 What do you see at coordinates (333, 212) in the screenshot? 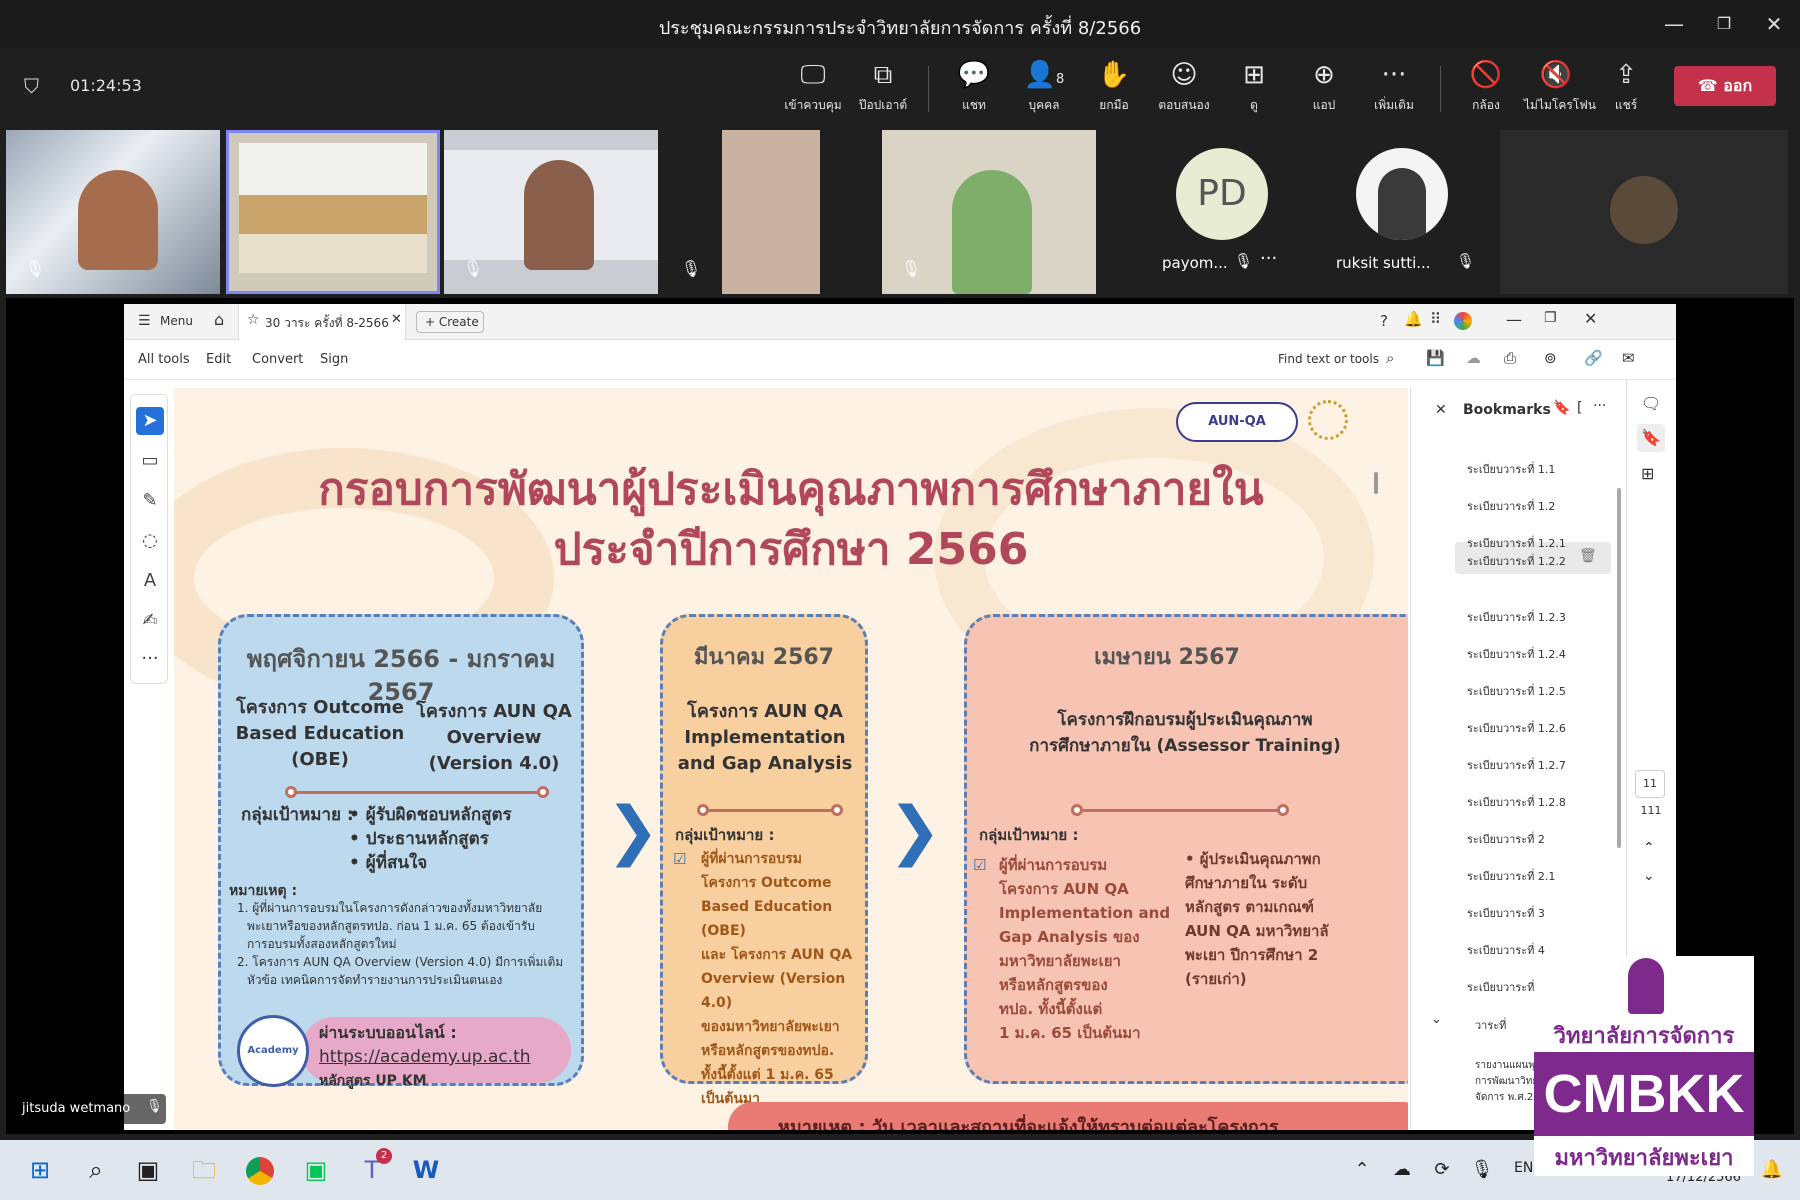
I see `participant-video-selected` at bounding box center [333, 212].